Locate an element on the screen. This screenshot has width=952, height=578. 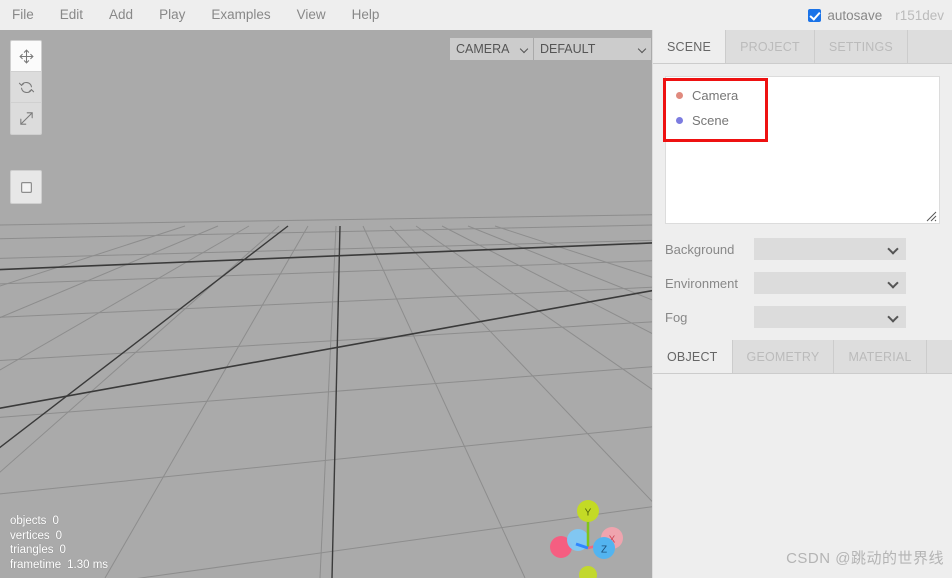
background-select-wrap is located at coordinates (830, 249).